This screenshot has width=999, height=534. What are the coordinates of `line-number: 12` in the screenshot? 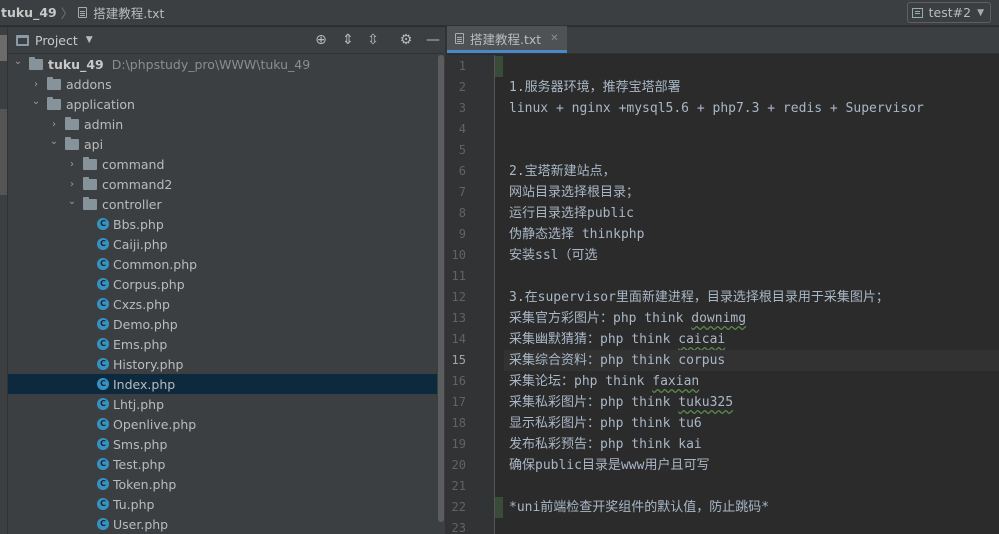 It's located at (458, 297).